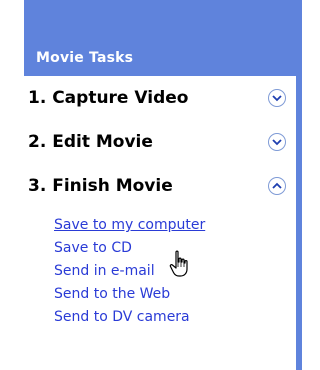 This screenshot has height=370, width=320. Describe the element at coordinates (108, 98) in the screenshot. I see `task-capture-video-label: 1. Capture Video` at that location.